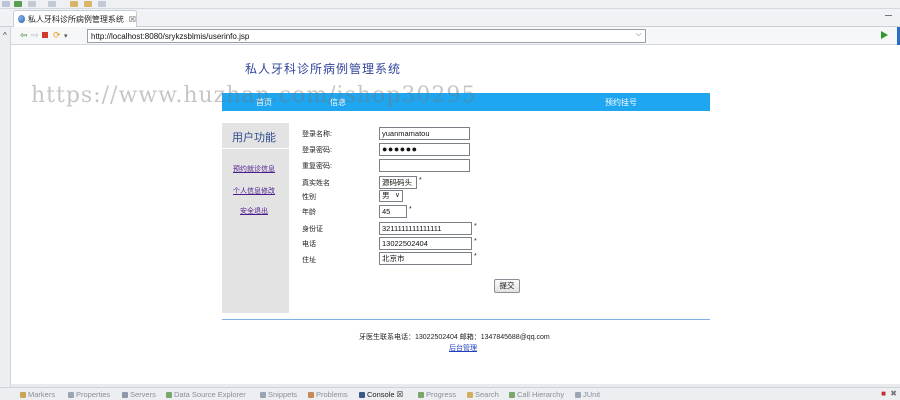 The width and height of the screenshot is (900, 400). Describe the element at coordinates (393, 211) in the screenshot. I see `age-input` at that location.